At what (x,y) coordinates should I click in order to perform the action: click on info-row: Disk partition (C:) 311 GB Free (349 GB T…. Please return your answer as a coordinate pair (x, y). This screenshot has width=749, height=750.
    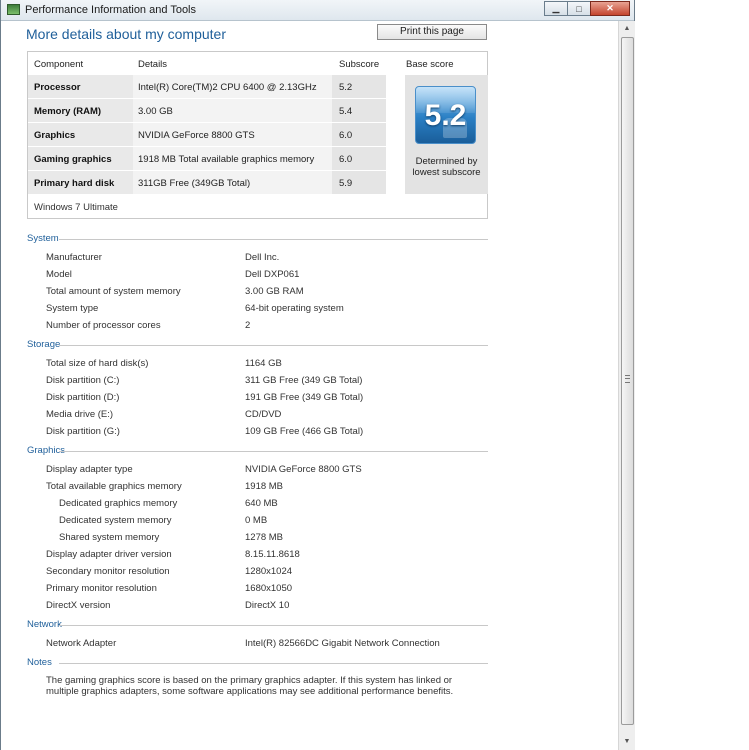
    Looking at the image, I should click on (301, 383).